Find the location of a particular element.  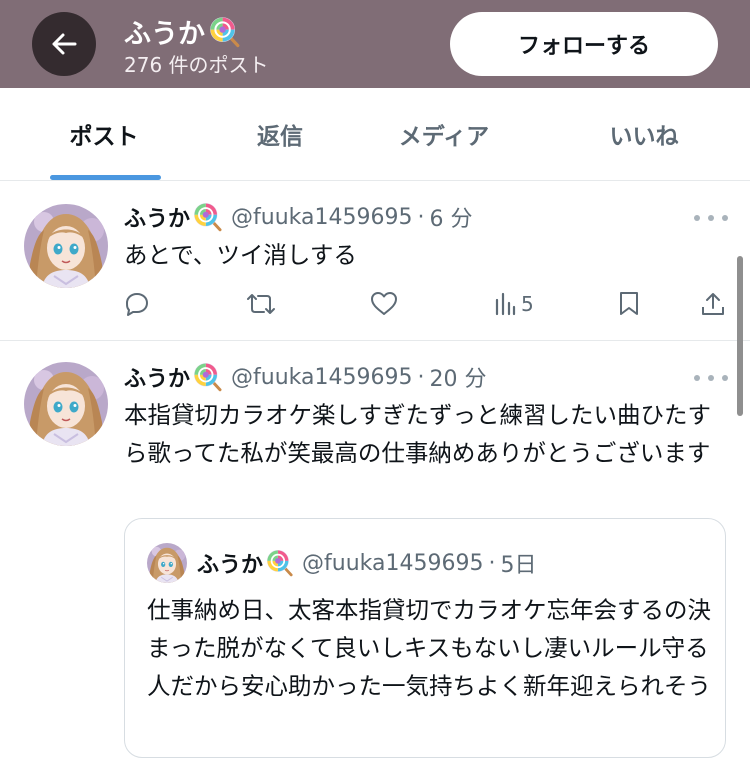

post-count: 276 件のポスト is located at coordinates (196, 65).